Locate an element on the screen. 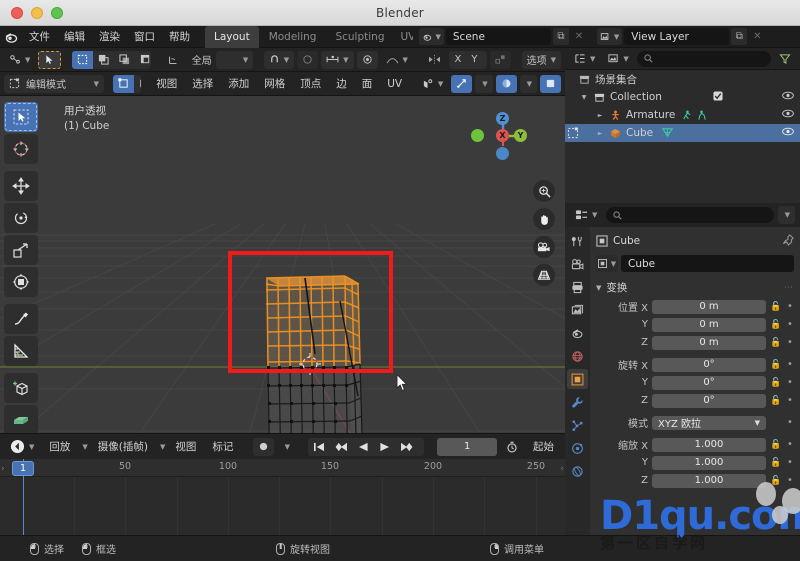 The height and width of the screenshot is (561, 800). tab-uv-editing: UV is located at coordinates (404, 37).